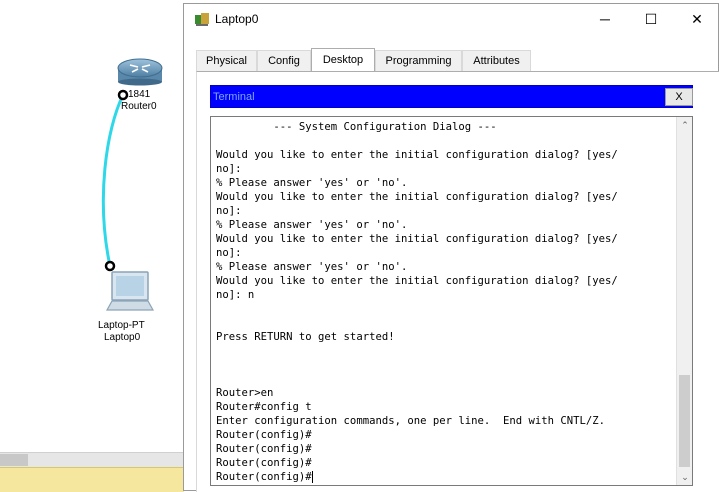 The width and height of the screenshot is (719, 492). Describe the element at coordinates (312, 477) in the screenshot. I see `text-cursor` at that location.